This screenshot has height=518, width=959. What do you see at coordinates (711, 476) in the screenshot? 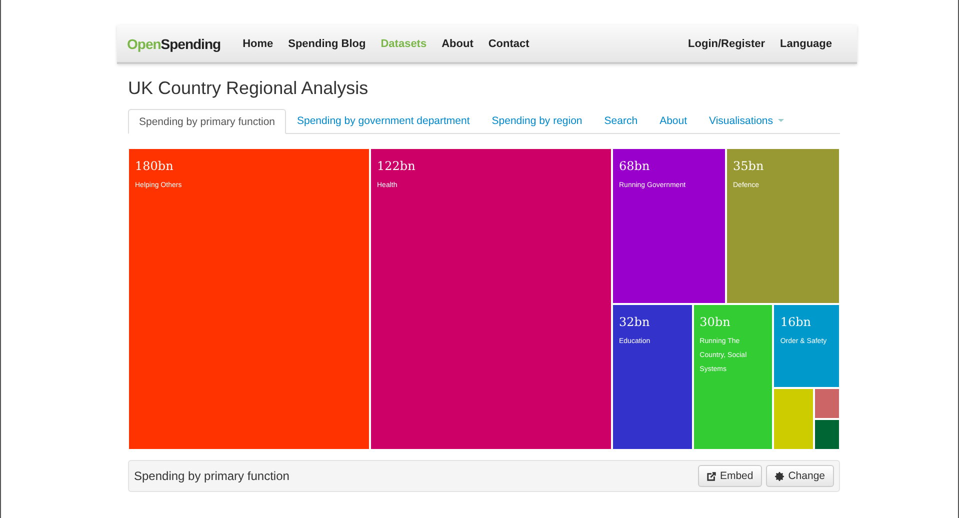
I see `share-icon` at bounding box center [711, 476].